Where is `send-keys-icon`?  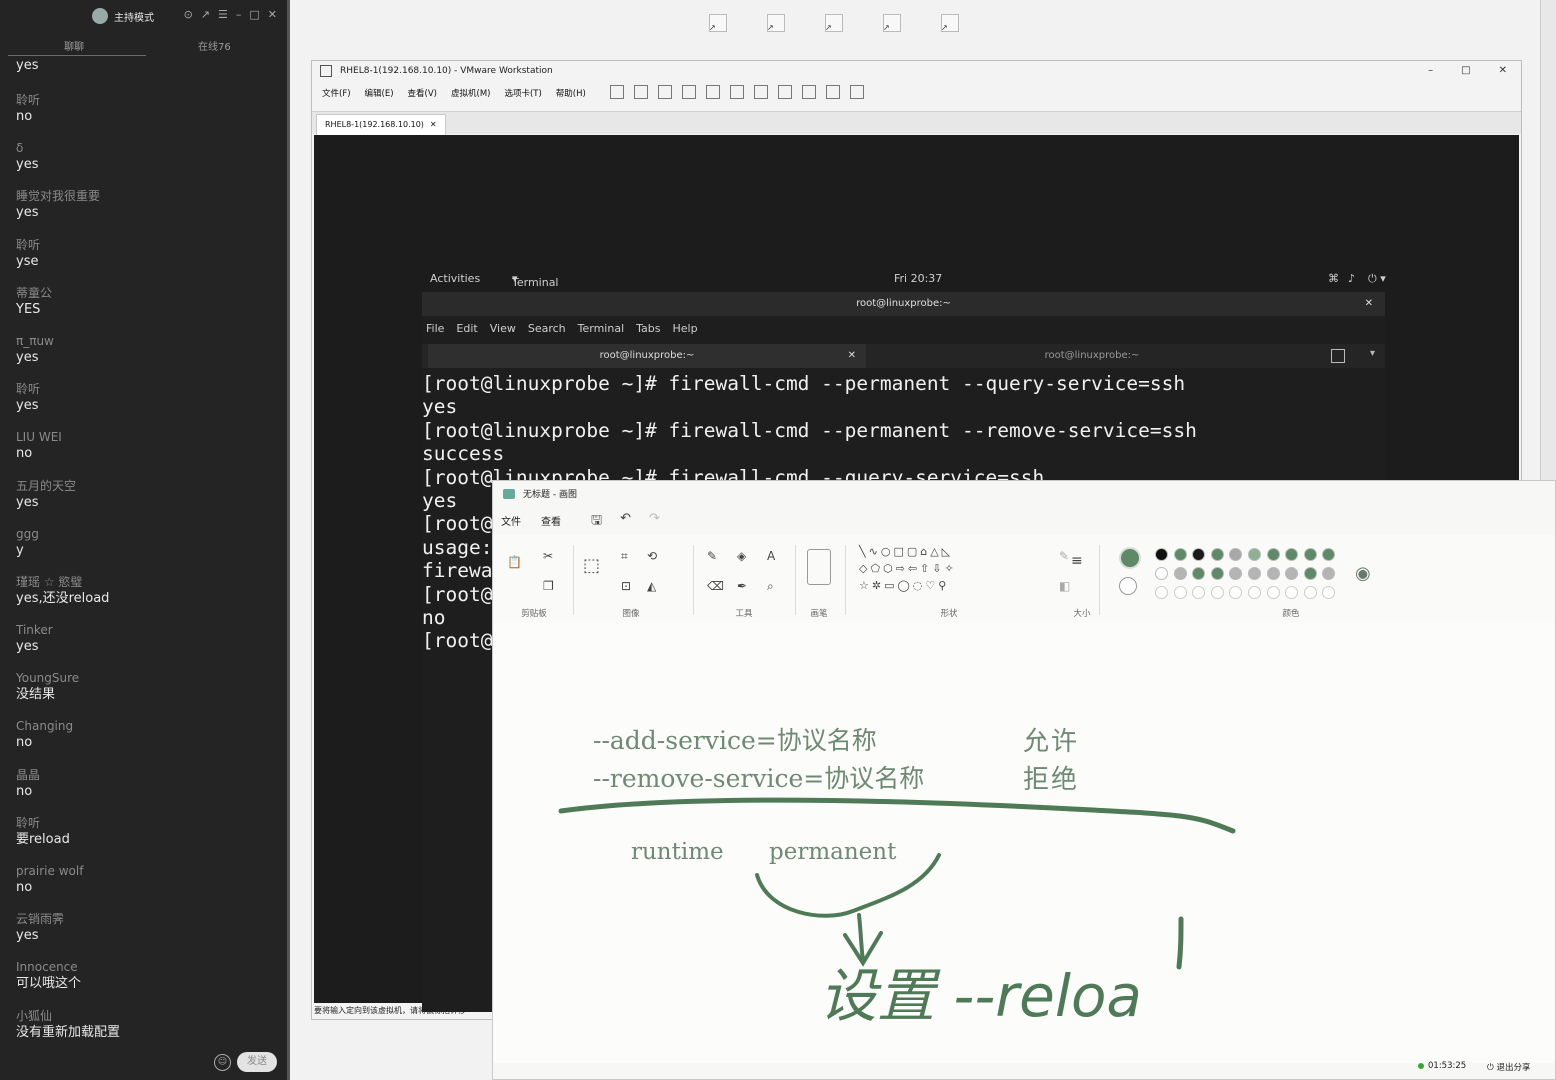 send-keys-icon is located at coordinates (641, 92).